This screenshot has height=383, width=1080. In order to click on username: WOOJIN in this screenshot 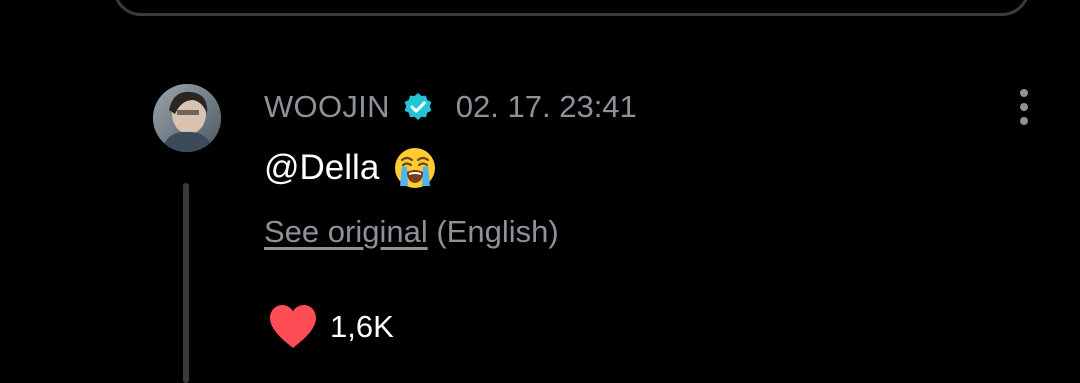, I will do `click(327, 107)`.